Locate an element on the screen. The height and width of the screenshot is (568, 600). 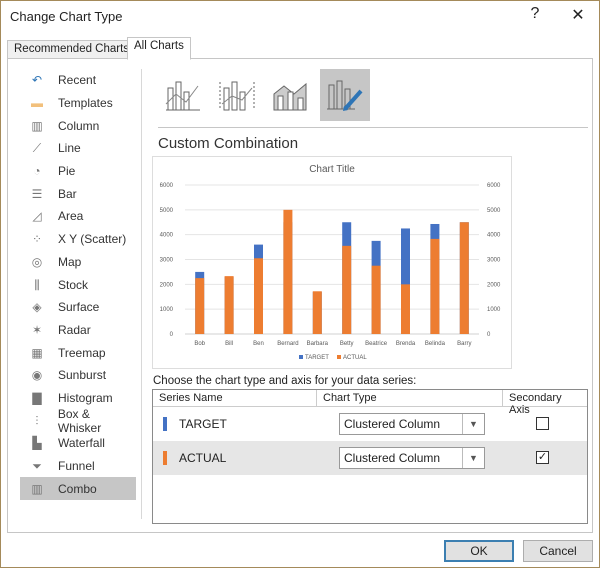
sidebar-item-recent: ↶ Recent is located at coordinates (78, 80).